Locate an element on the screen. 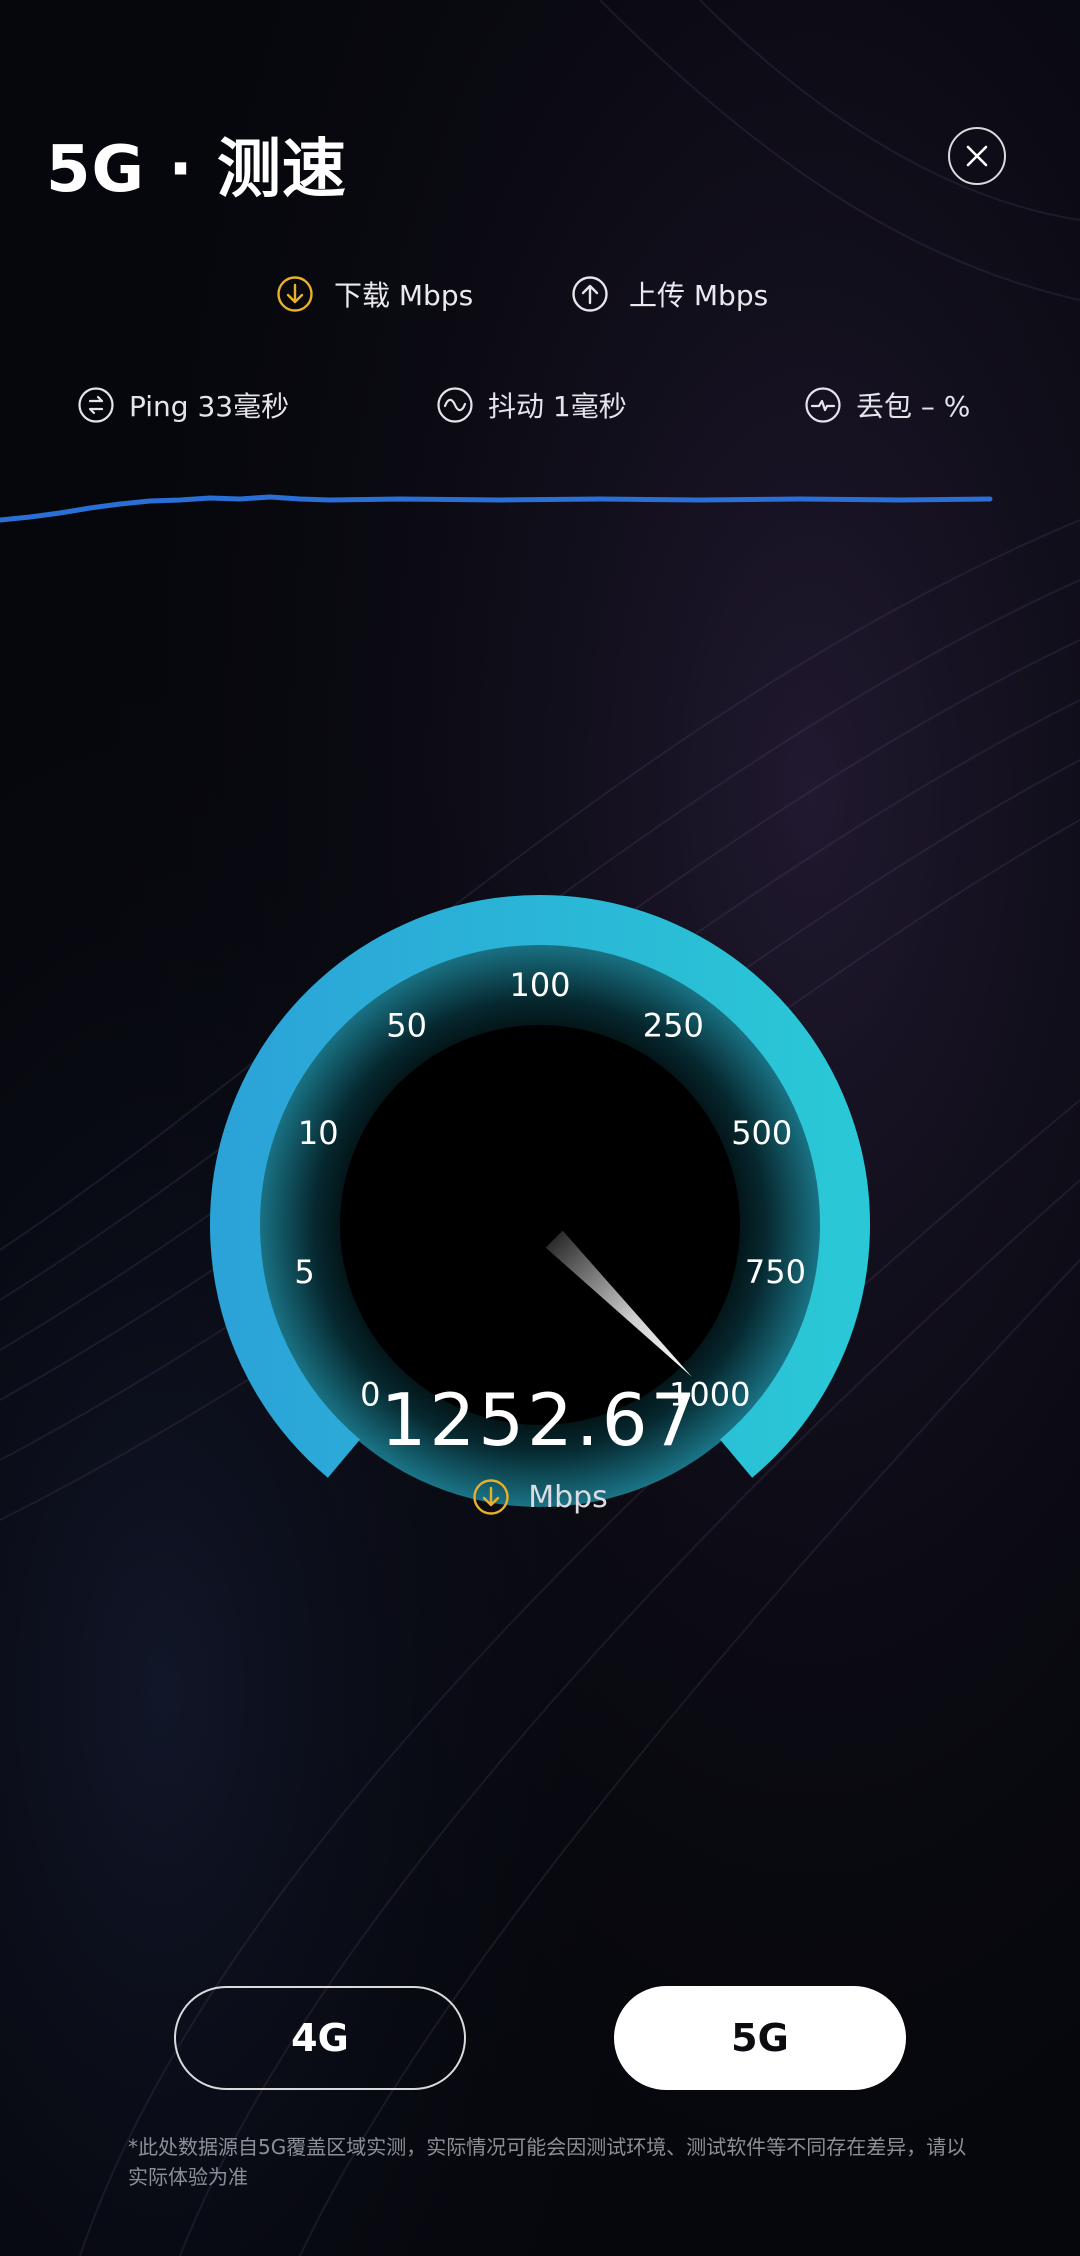  legend-download: 下载 Mbps is located at coordinates (374, 294).